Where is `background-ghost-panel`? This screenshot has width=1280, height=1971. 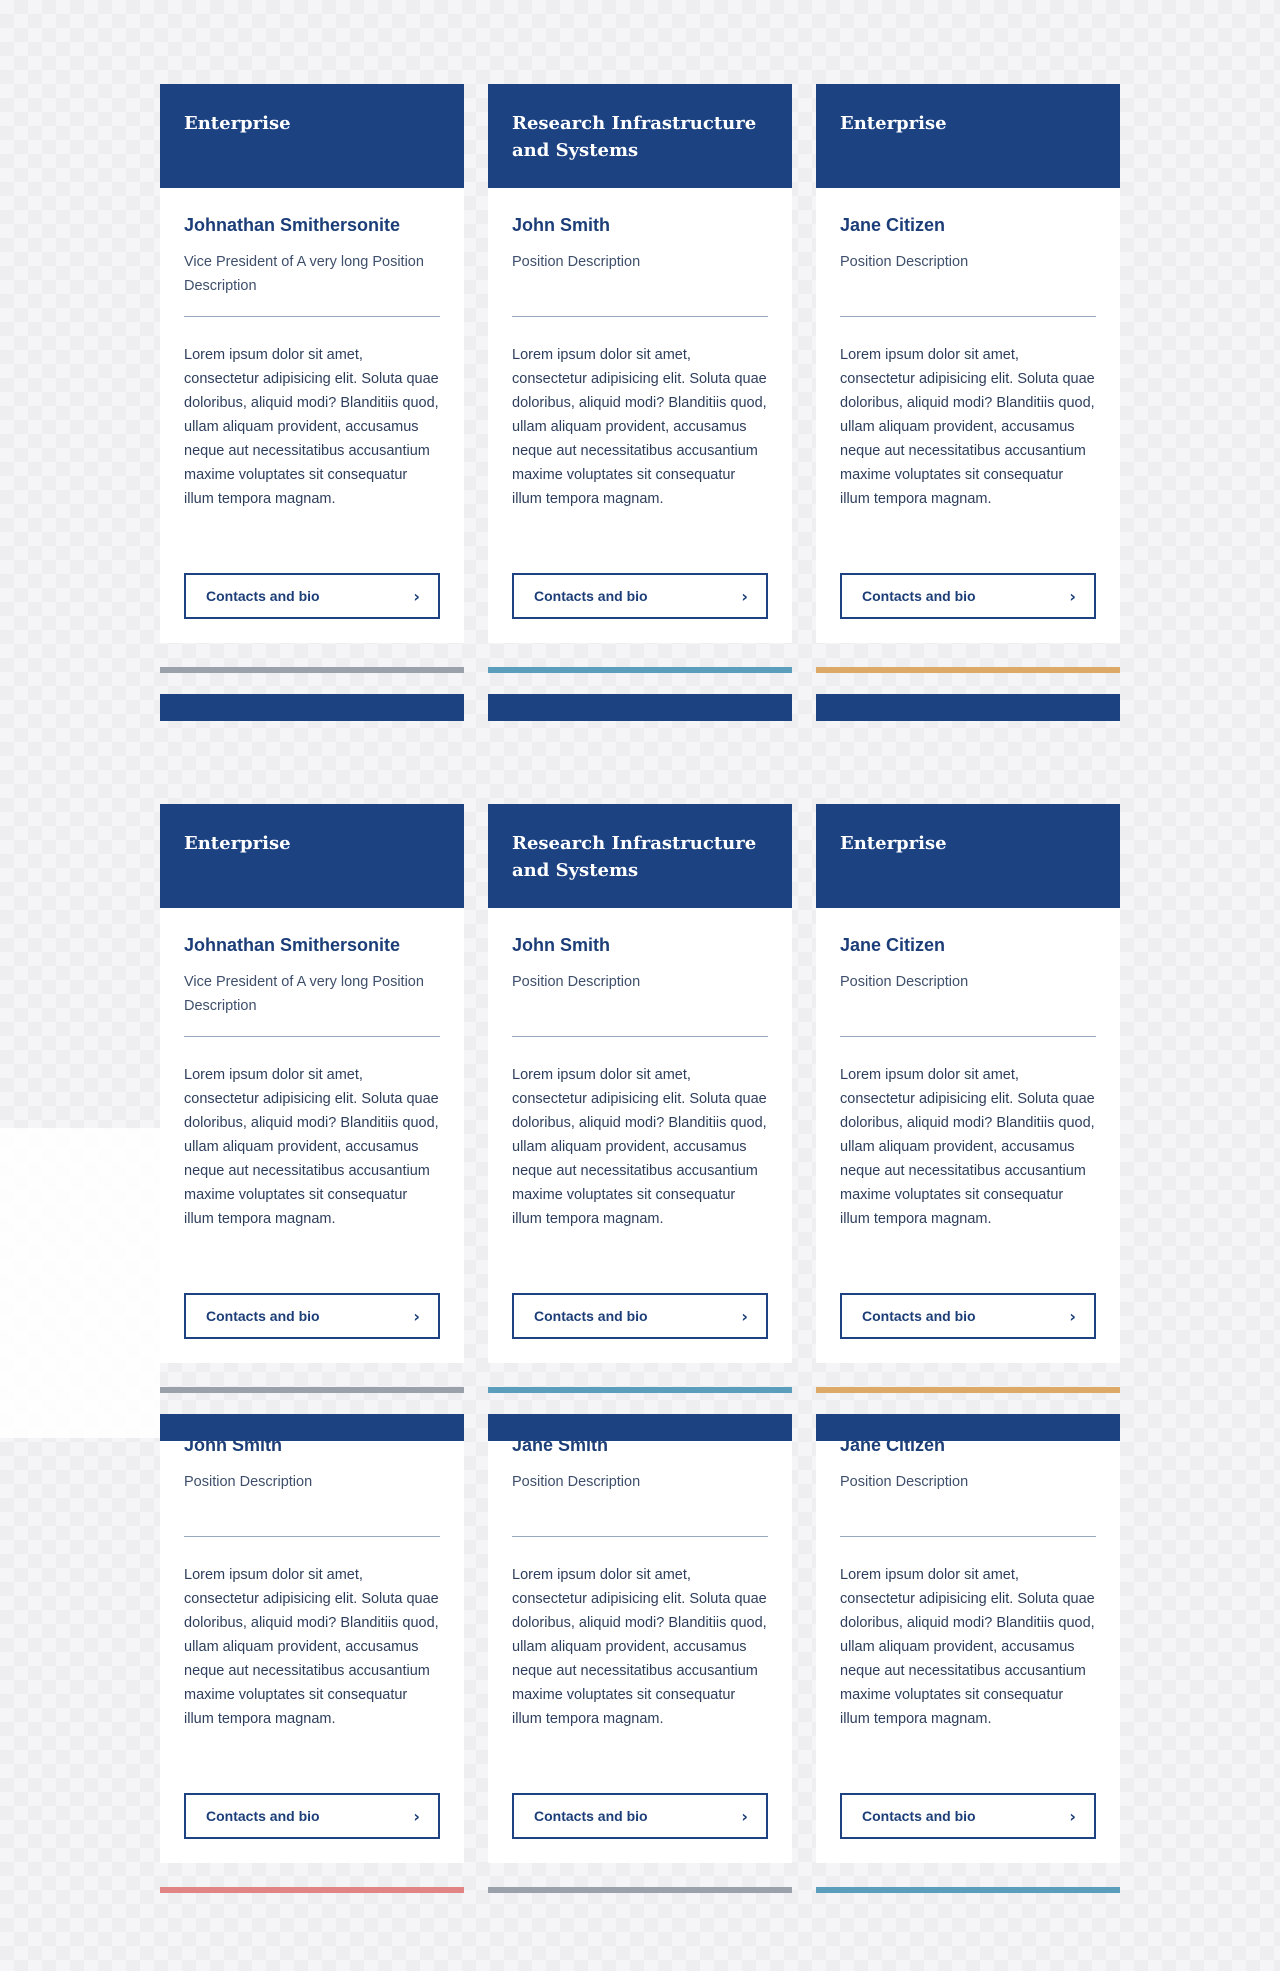 background-ghost-panel is located at coordinates (80, 1283).